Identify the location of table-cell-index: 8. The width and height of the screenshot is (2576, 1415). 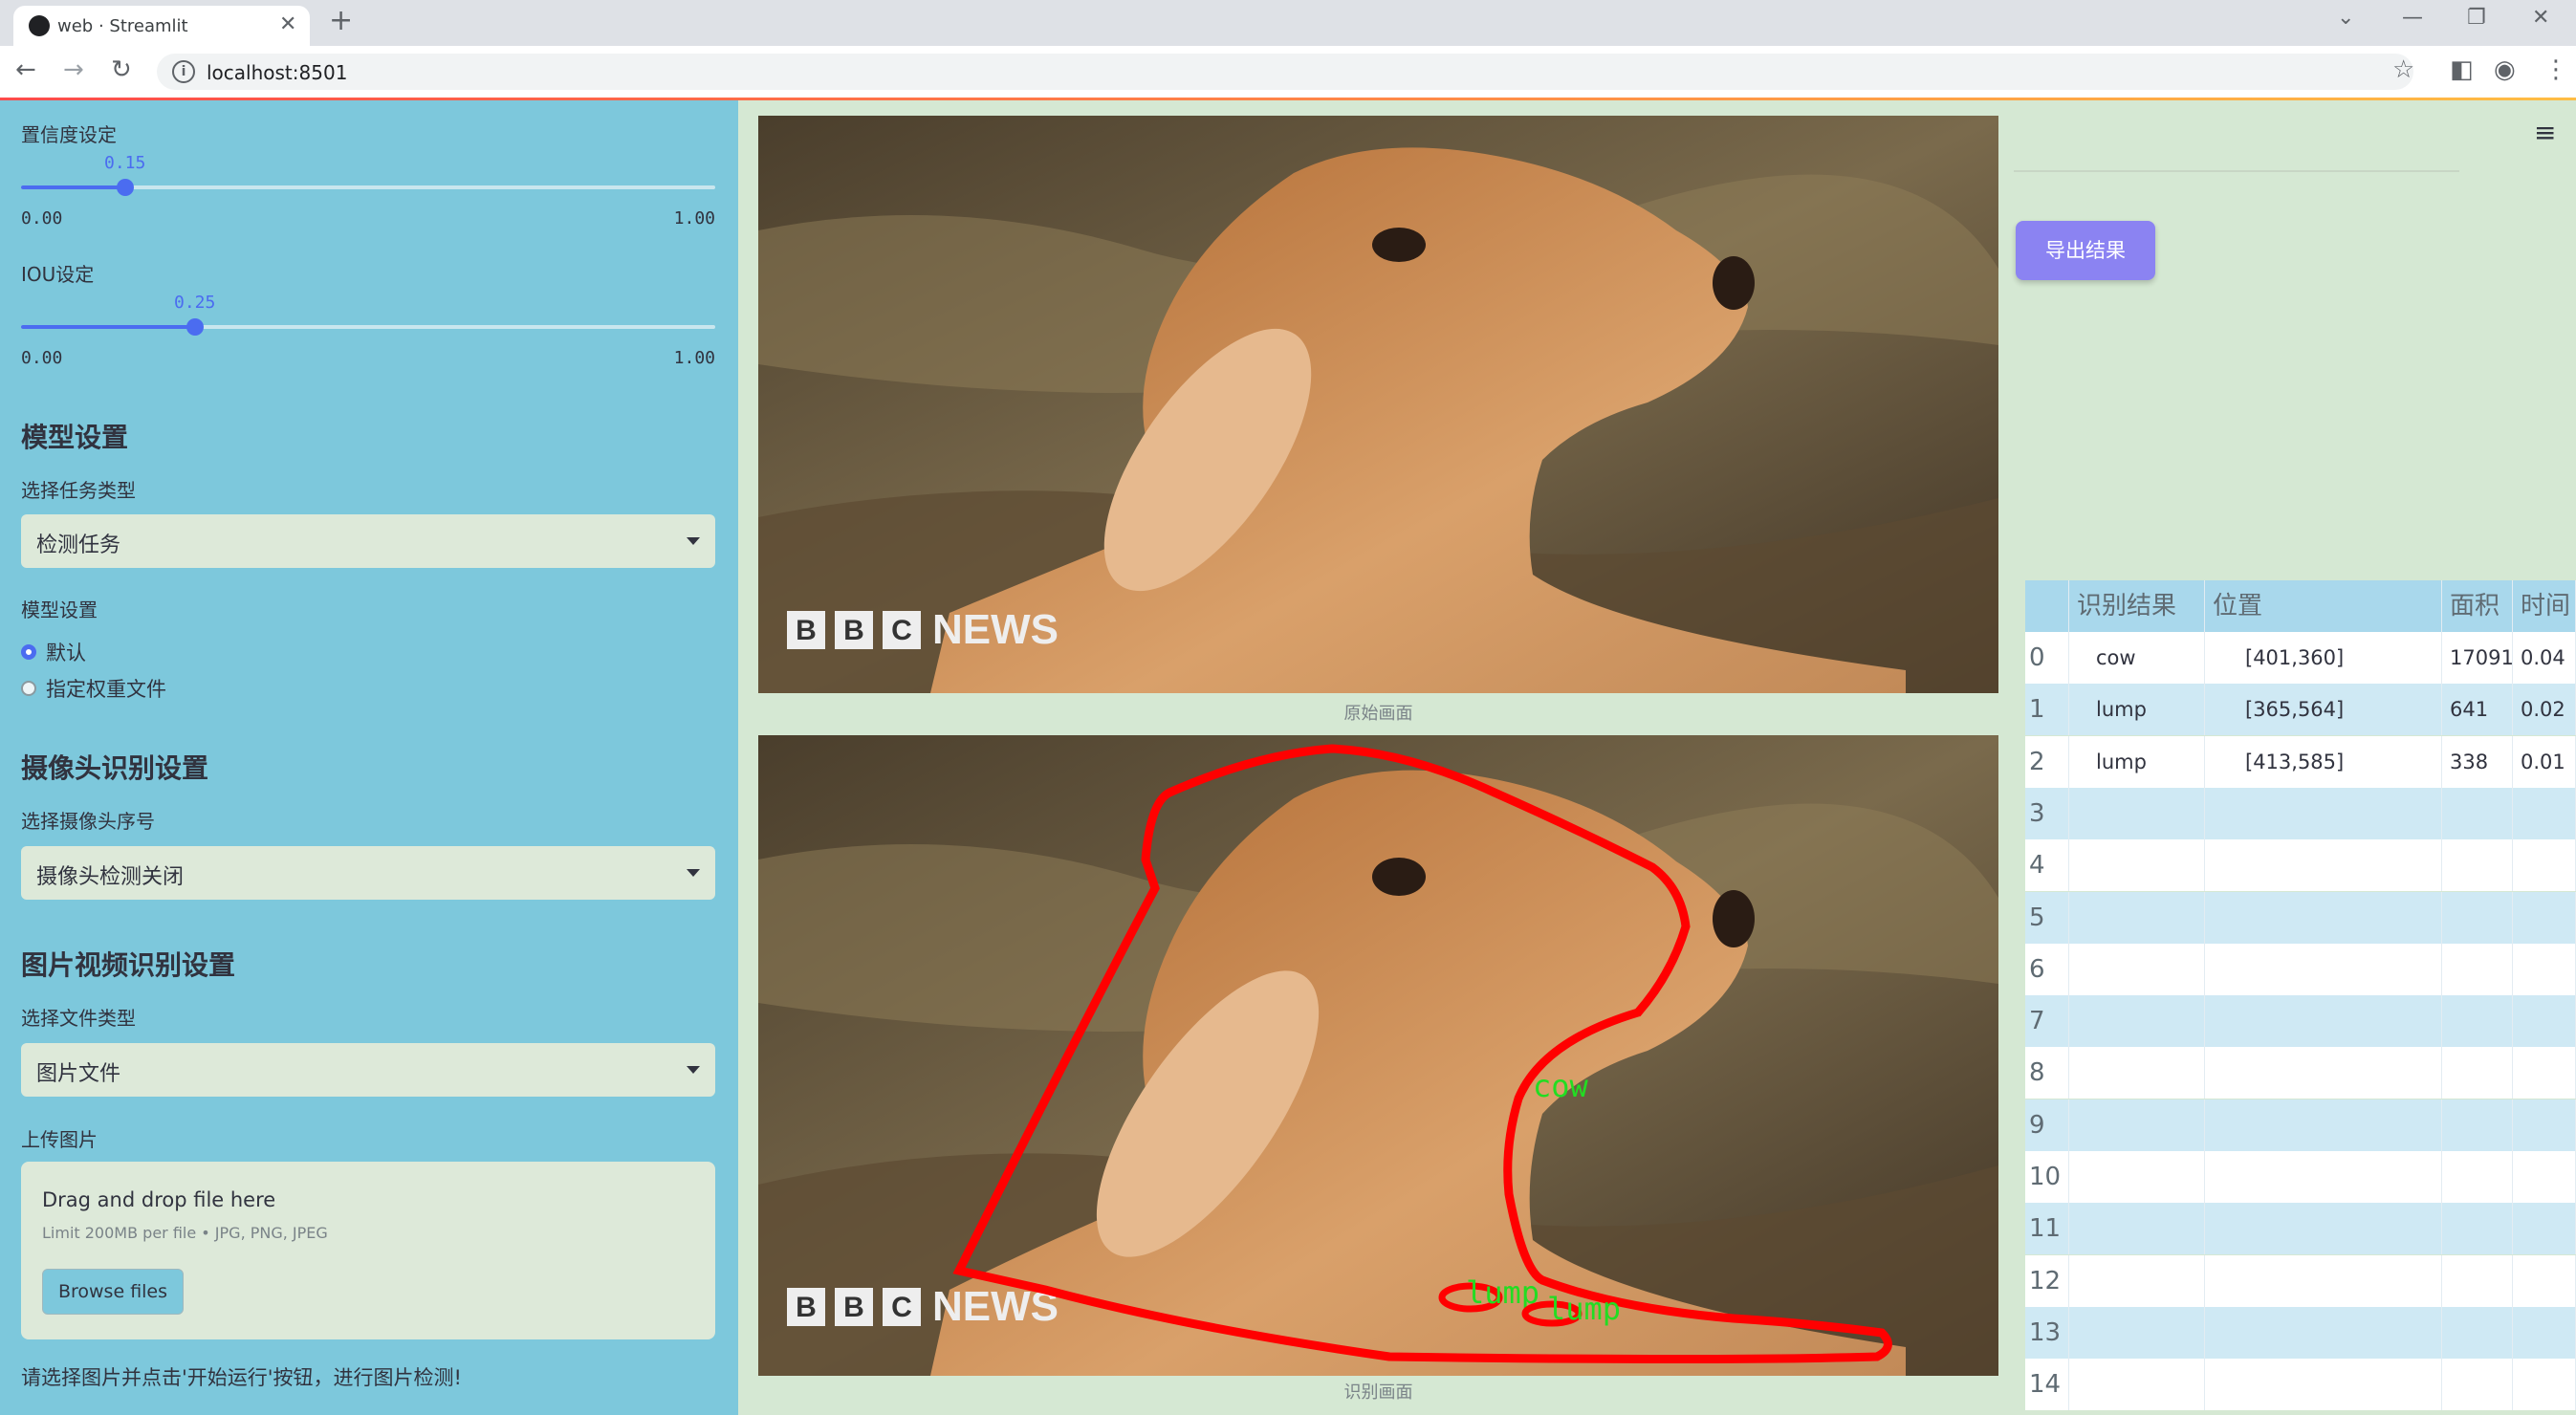
(2047, 1073).